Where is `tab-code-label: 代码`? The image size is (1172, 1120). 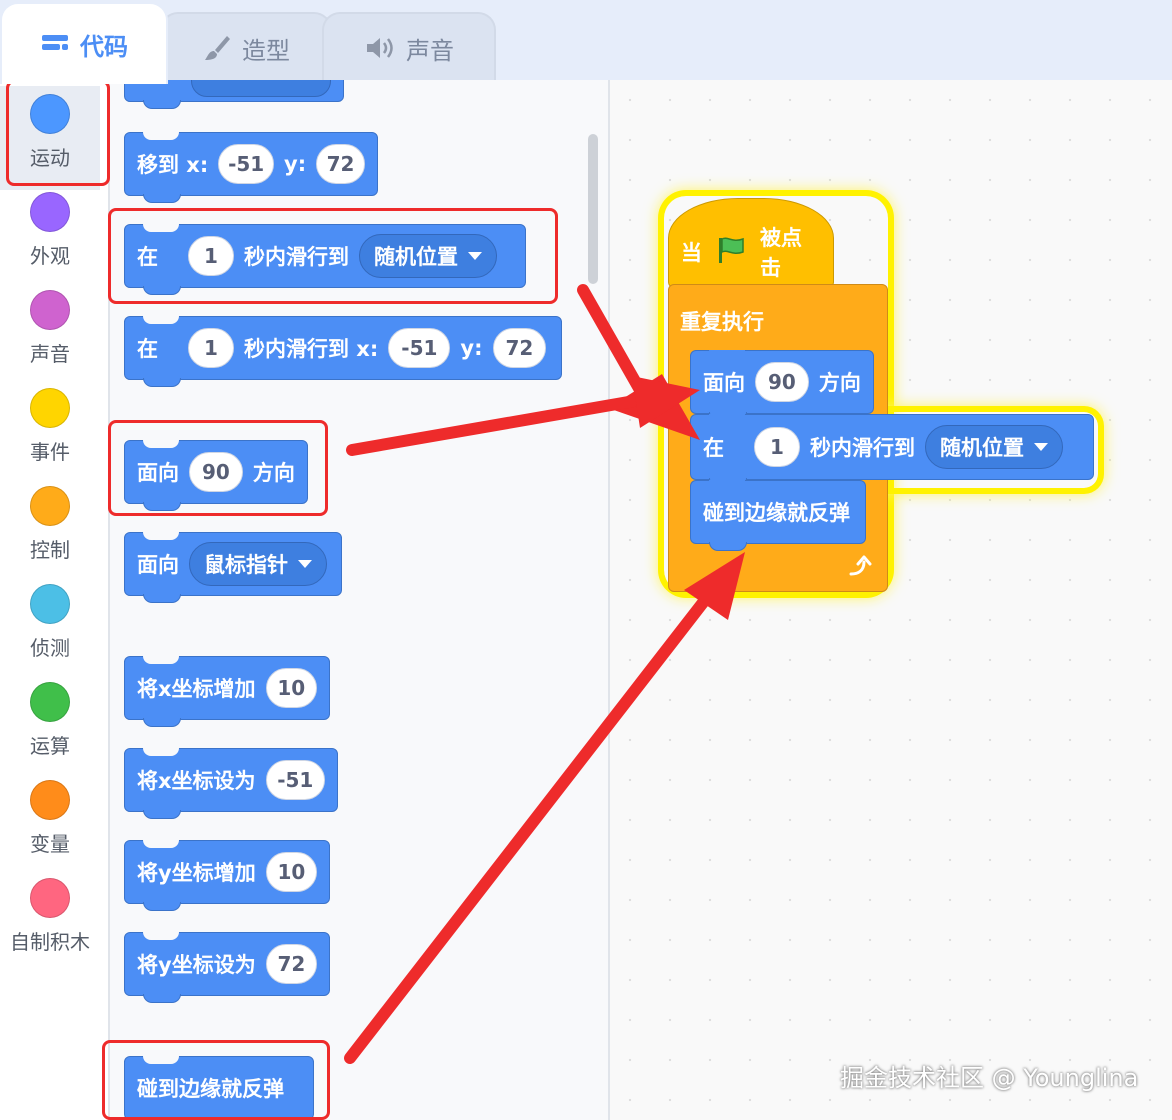
tab-code-label: 代码 is located at coordinates (104, 46).